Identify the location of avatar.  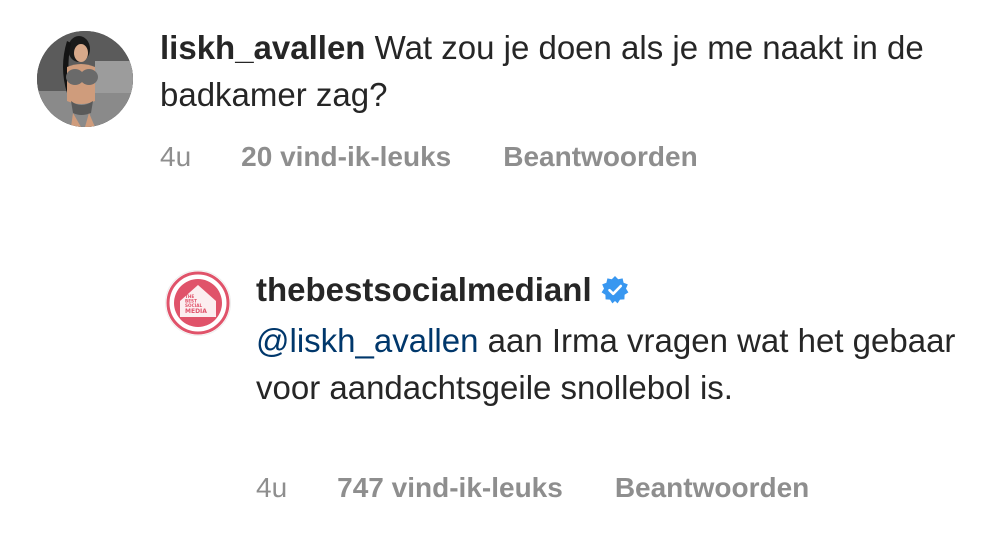
(85, 79).